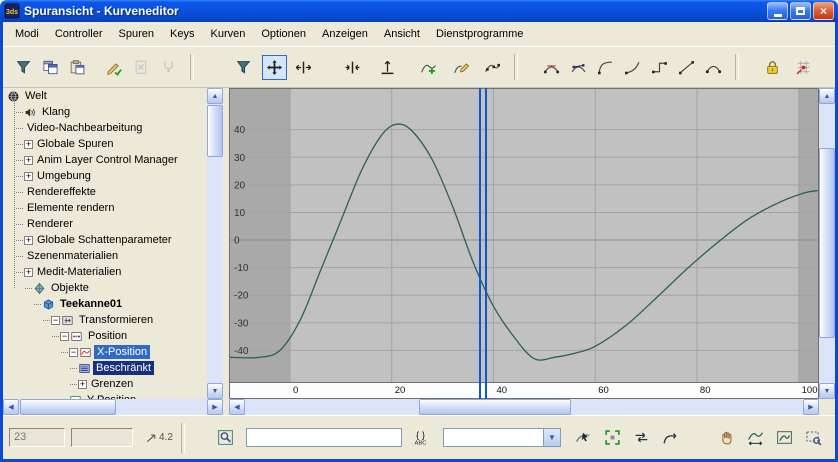 Image resolution: width=838 pixels, height=462 pixels. I want to click on set-tangents-custom-button, so click(578, 67).